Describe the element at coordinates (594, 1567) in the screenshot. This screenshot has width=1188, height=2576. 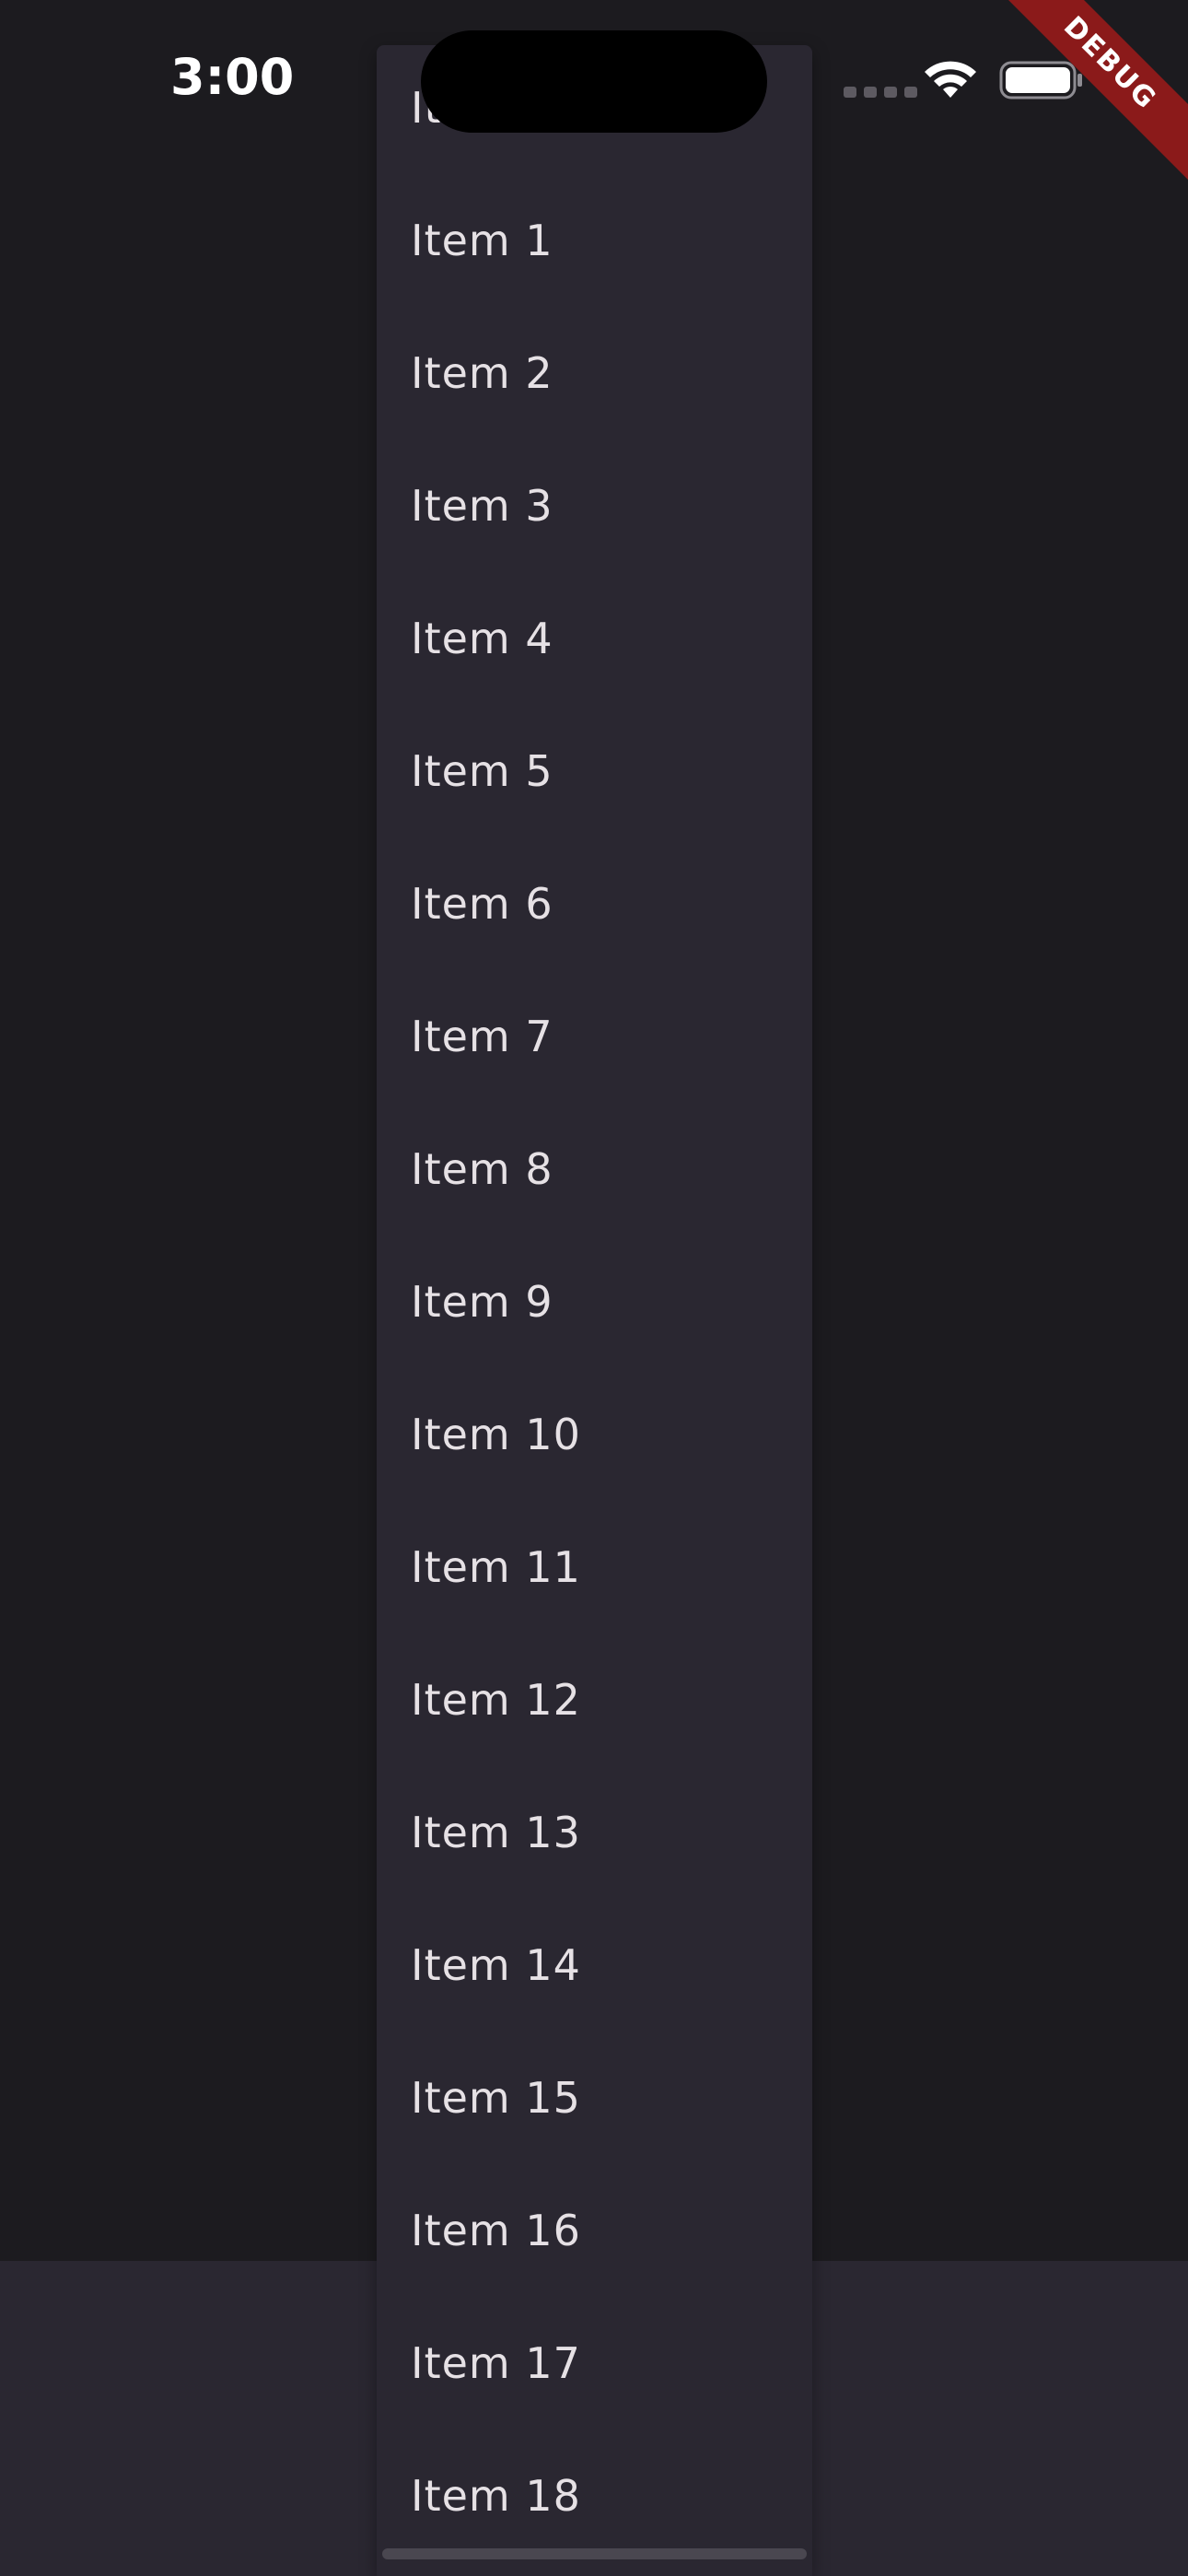
I see `menu-item: Item 11` at that location.